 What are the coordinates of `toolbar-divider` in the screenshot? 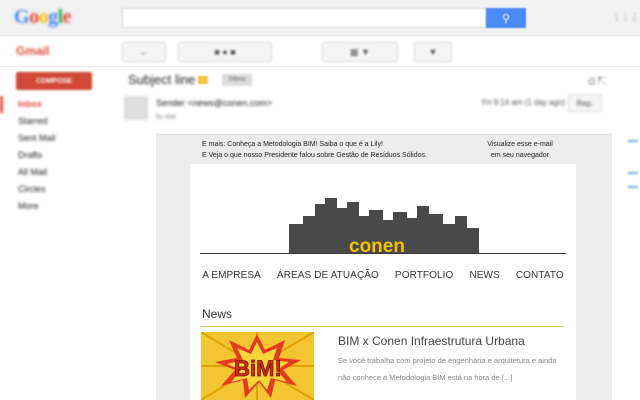 It's located at (320, 66).